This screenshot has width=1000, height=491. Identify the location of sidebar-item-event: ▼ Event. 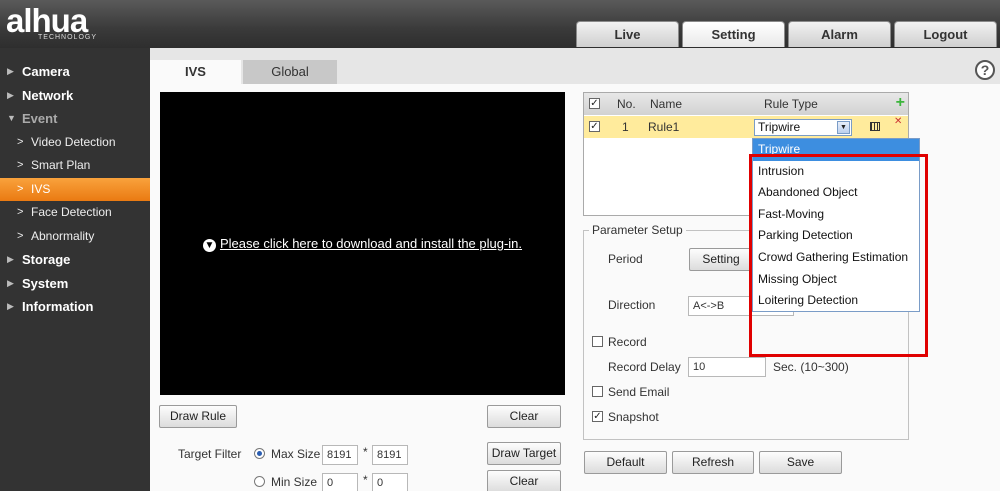
(75, 119).